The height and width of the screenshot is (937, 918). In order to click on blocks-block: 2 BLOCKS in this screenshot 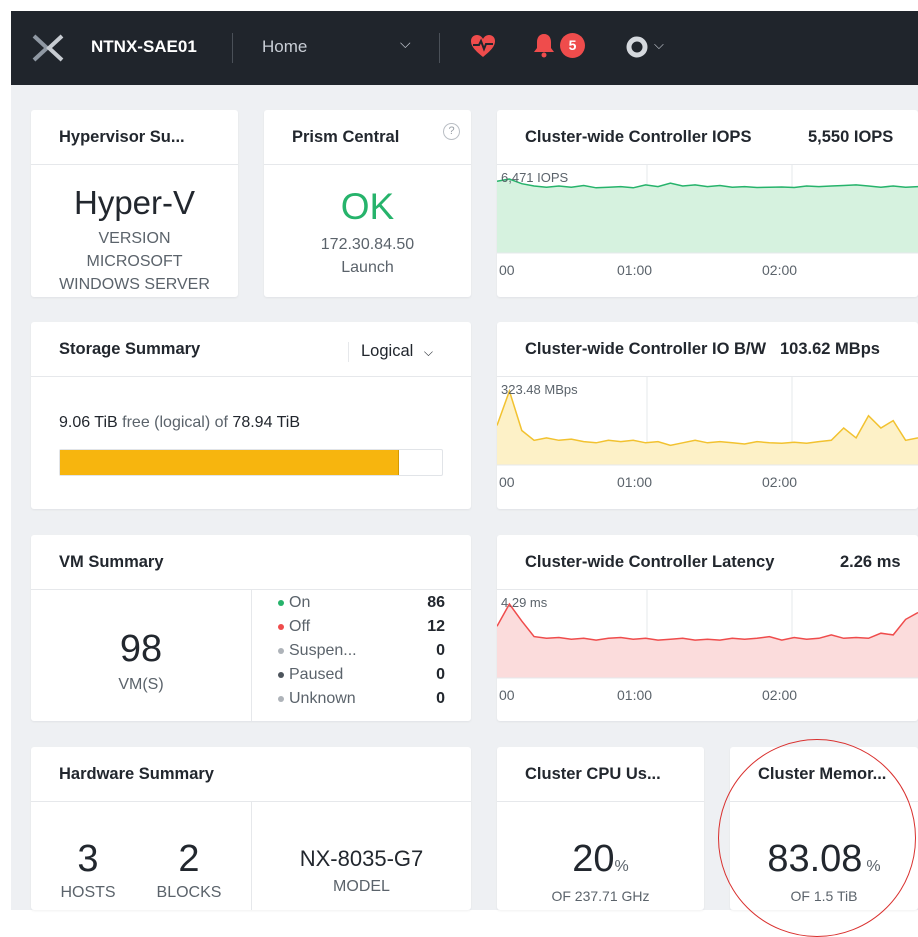, I will do `click(189, 871)`.